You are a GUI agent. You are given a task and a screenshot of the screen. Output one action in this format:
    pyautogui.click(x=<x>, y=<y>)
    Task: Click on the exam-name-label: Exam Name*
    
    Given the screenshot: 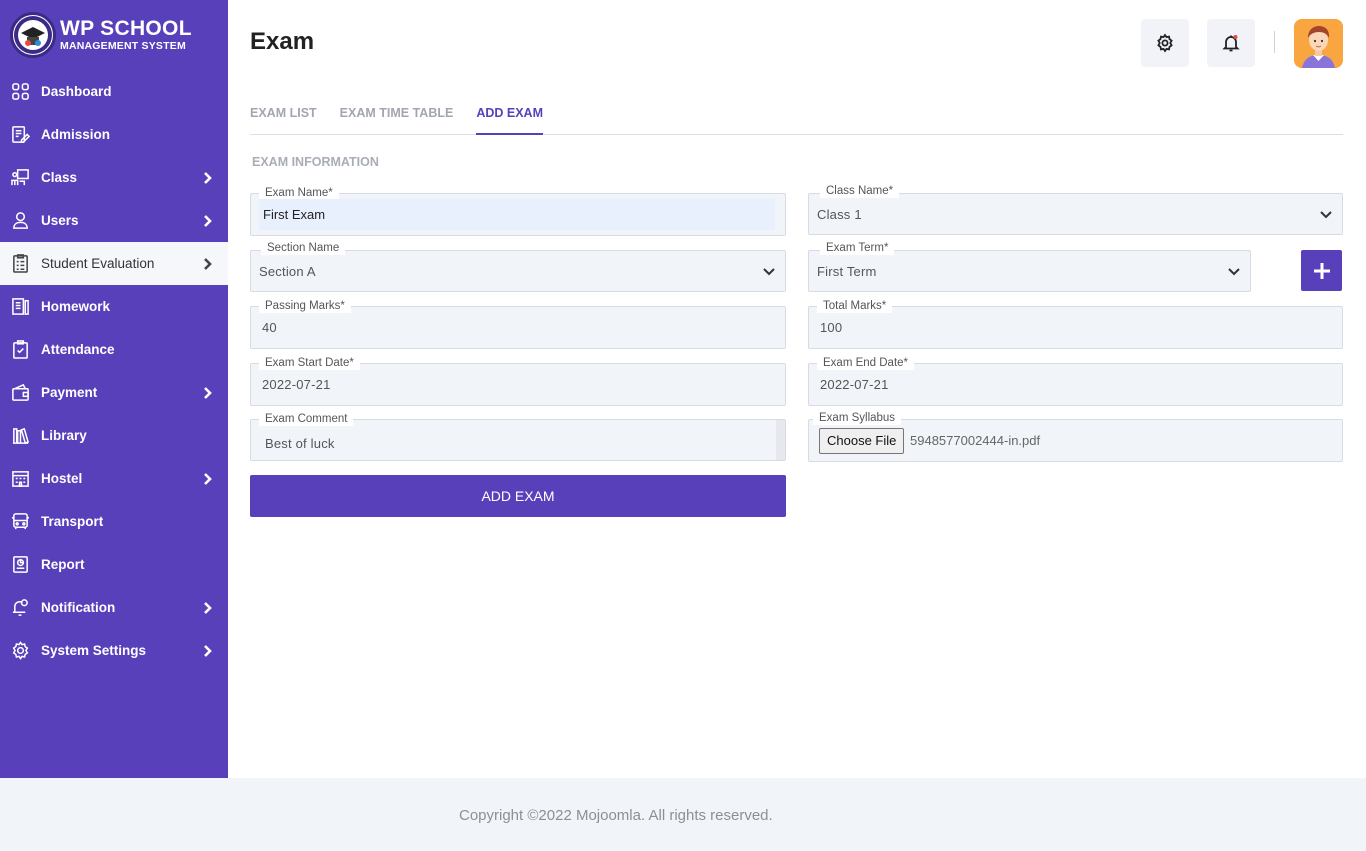 What is the action you would take?
    pyautogui.click(x=299, y=193)
    